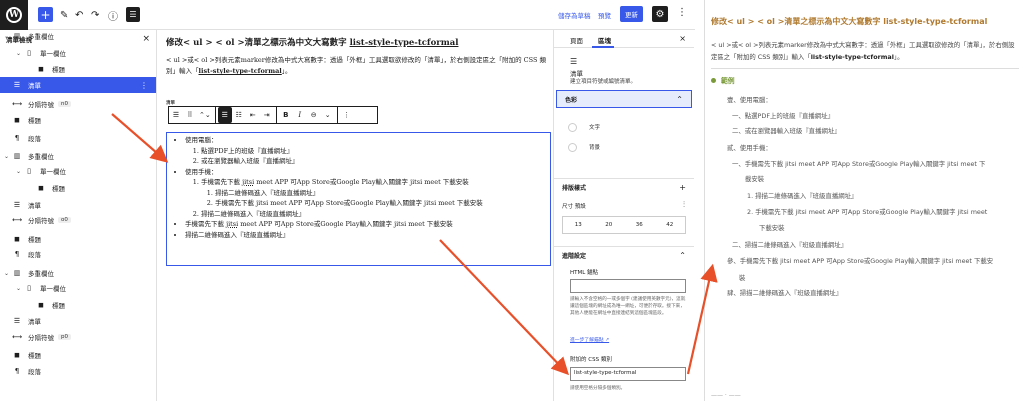  Describe the element at coordinates (628, 286) in the screenshot. I see `html-anchor-input` at that location.